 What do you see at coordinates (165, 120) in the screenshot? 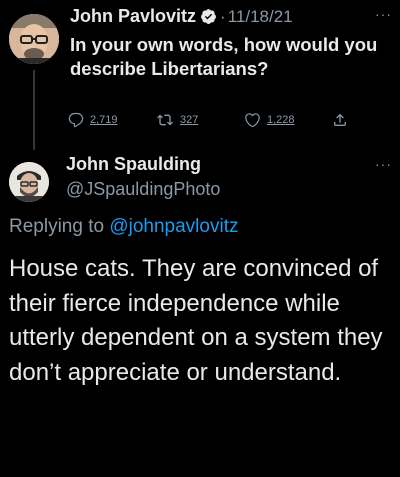
I see `retweet-icon` at bounding box center [165, 120].